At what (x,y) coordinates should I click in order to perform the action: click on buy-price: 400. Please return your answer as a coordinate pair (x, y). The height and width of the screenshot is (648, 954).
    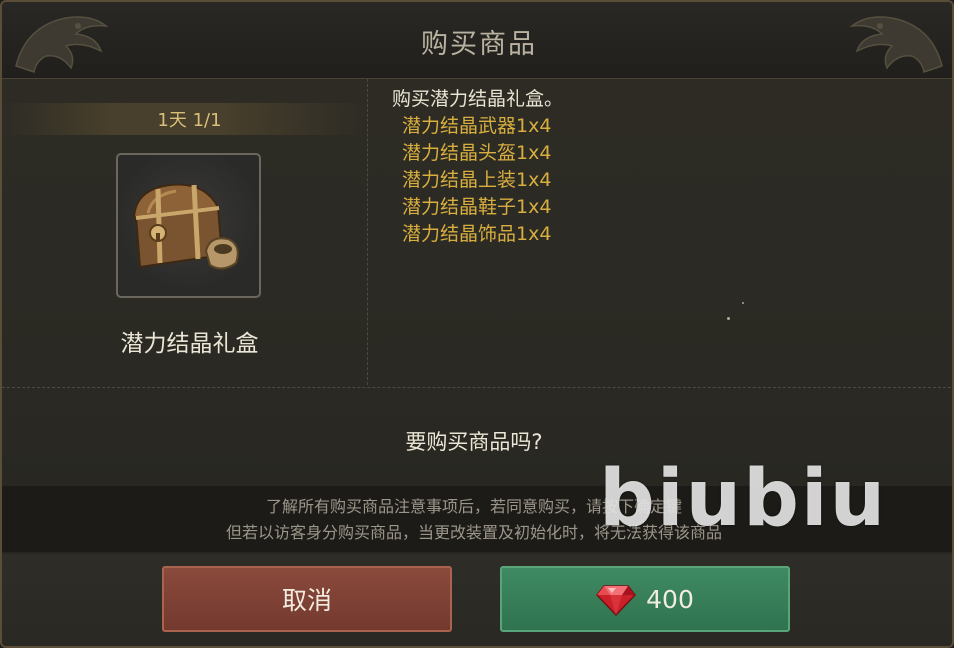
    Looking at the image, I should click on (670, 599).